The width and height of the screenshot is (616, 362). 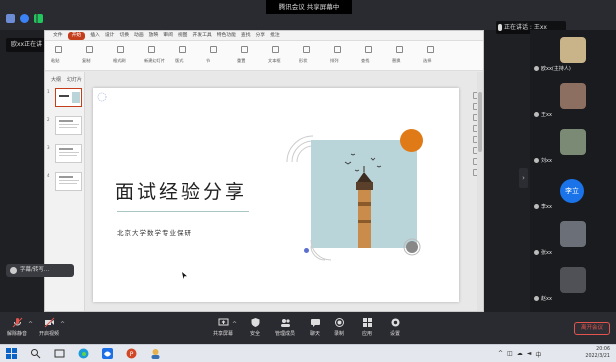 What do you see at coordinates (154, 36) in the screenshot?
I see `tab-6: 放映` at bounding box center [154, 36].